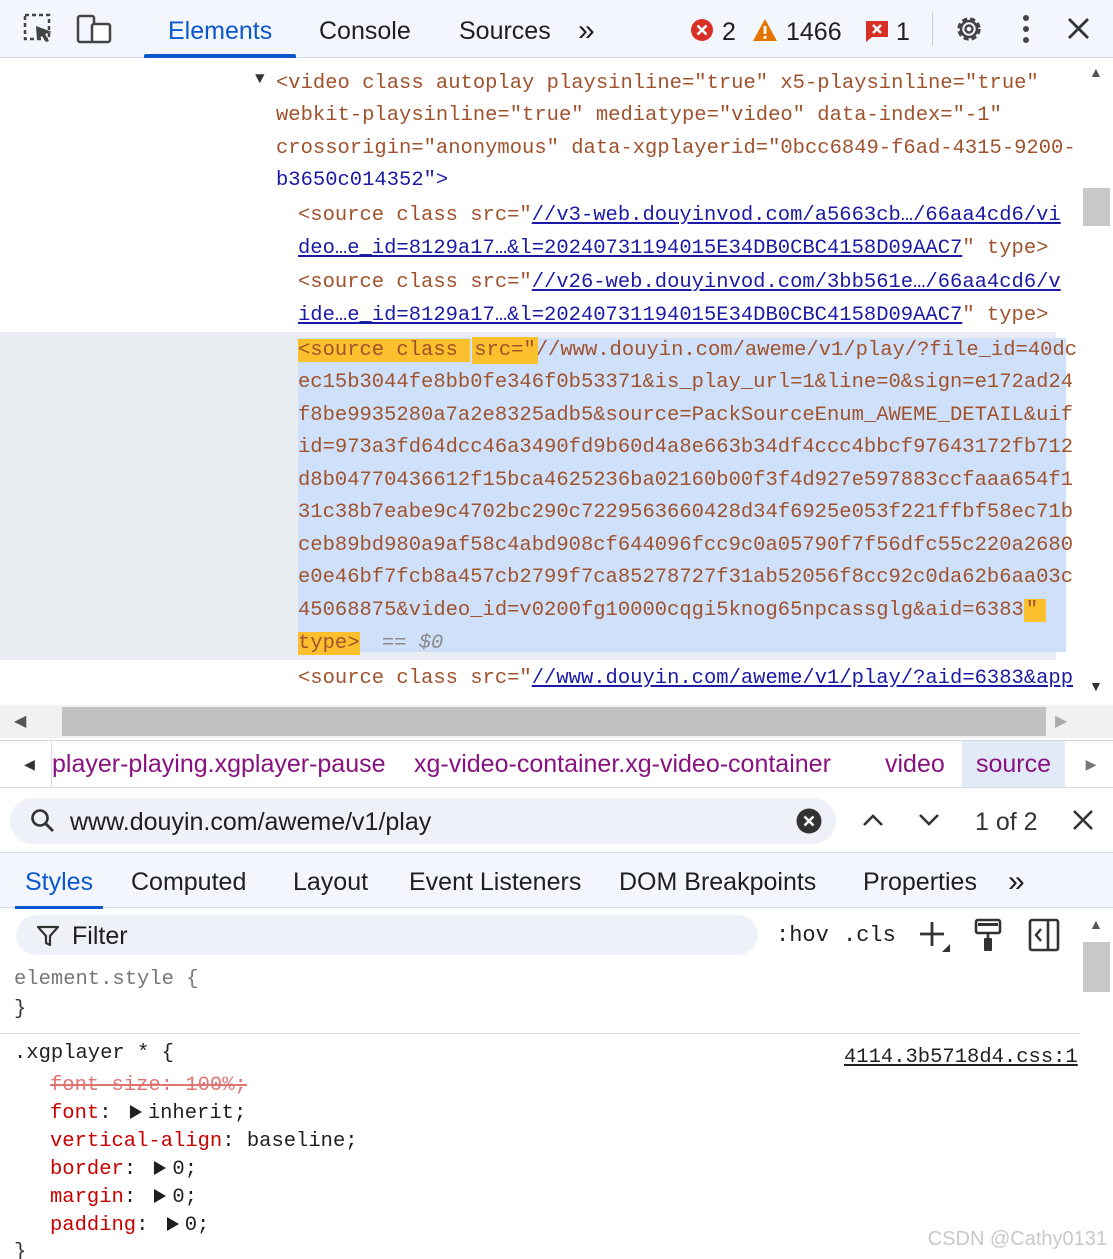 This screenshot has height=1259, width=1113. Describe the element at coordinates (929, 822) in the screenshot. I see `next-match-icon` at that location.